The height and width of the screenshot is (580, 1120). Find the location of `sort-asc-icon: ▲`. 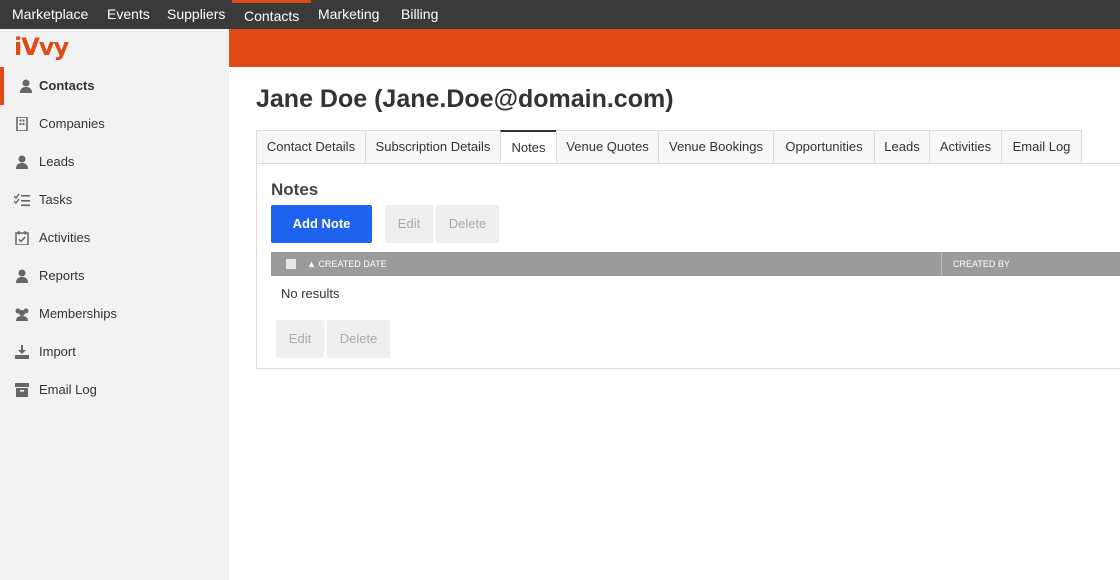

sort-asc-icon: ▲ is located at coordinates (311, 264).